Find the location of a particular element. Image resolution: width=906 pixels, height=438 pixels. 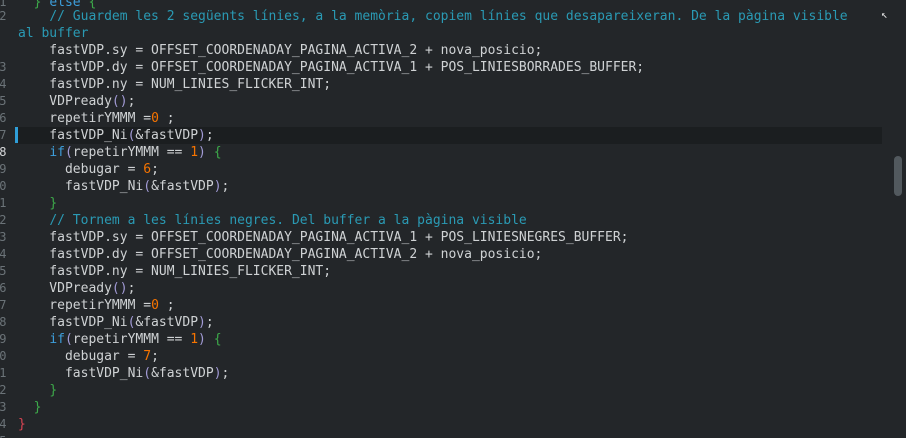

code-line: debugar = 7; is located at coordinates (88, 356).